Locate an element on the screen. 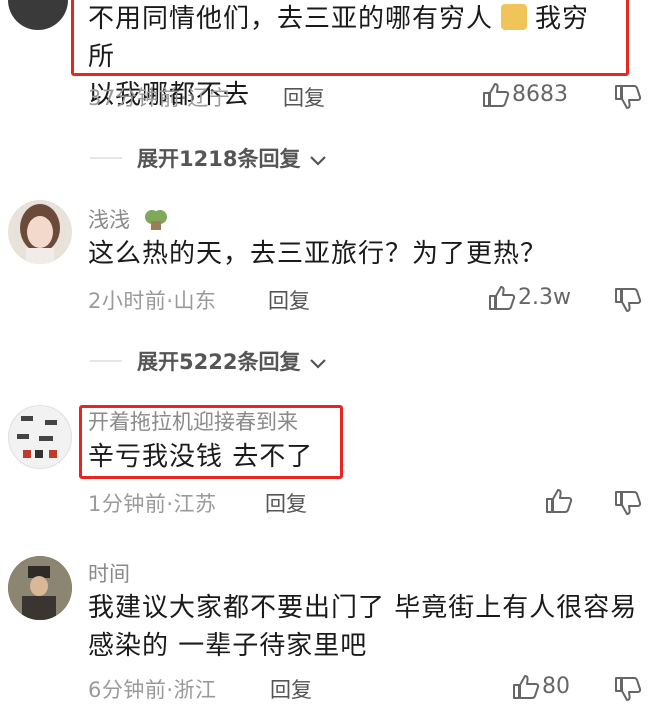 The height and width of the screenshot is (704, 650). username: 开着拖拉机迎接春到来 is located at coordinates (193, 421).